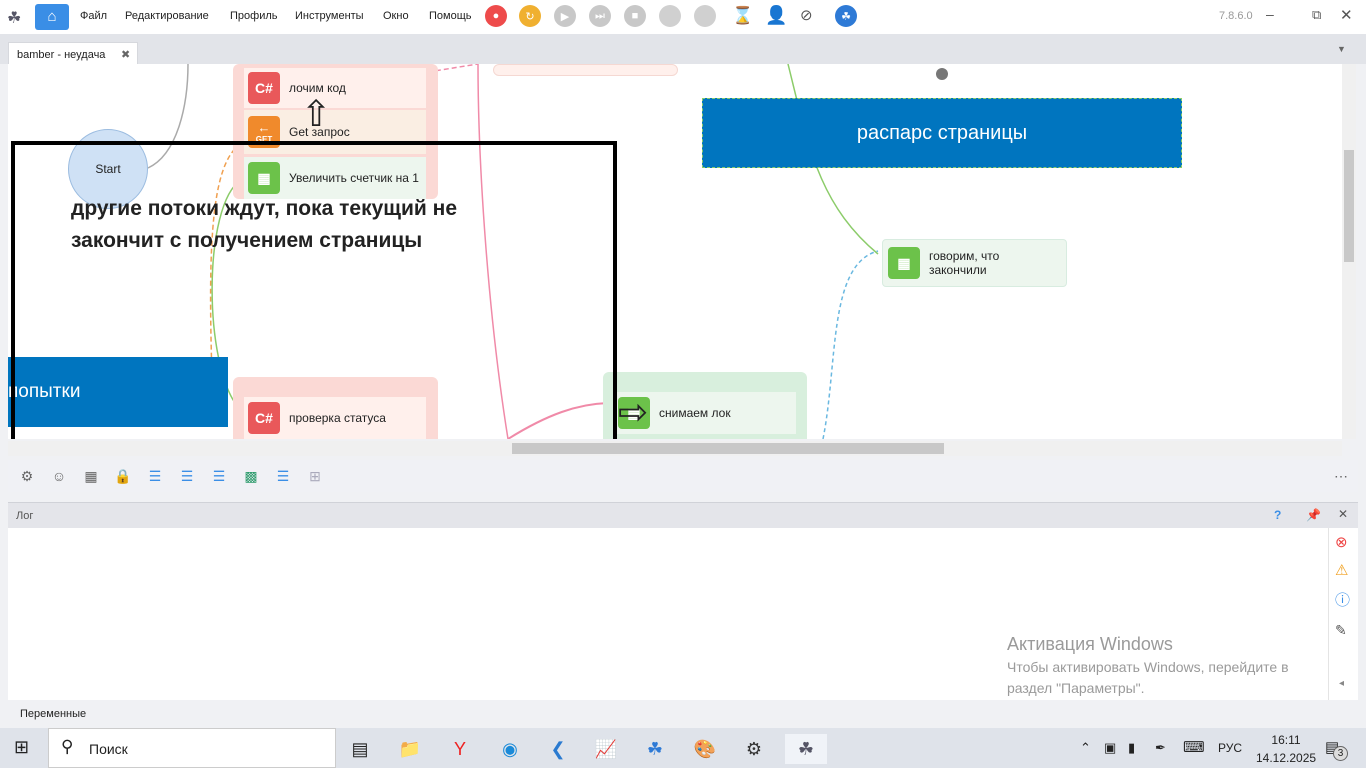 The height and width of the screenshot is (768, 1366). What do you see at coordinates (360, 749) in the screenshot?
I see `task-view-icon: ▤` at bounding box center [360, 749].